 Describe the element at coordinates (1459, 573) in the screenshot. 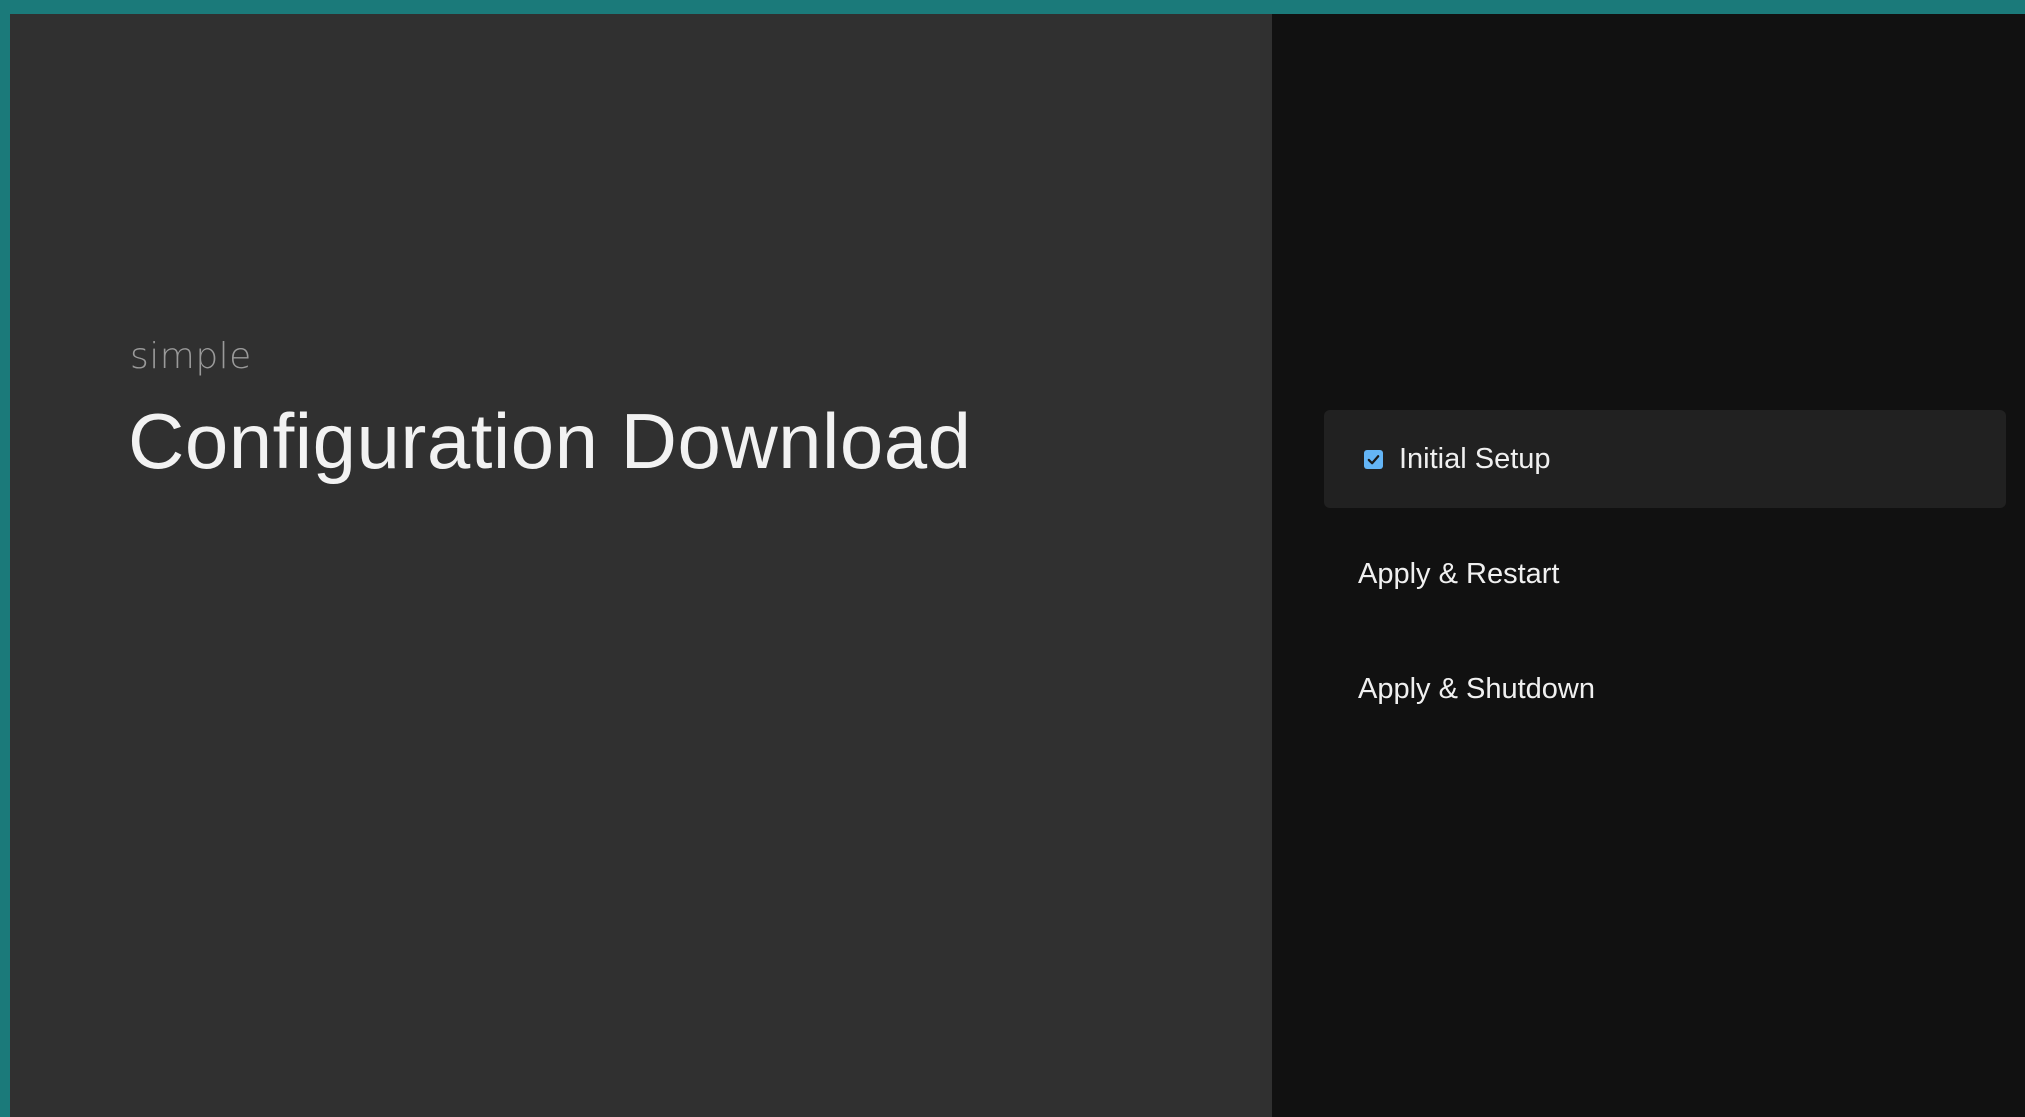

I see `action-item-label: Apply & Restart` at that location.